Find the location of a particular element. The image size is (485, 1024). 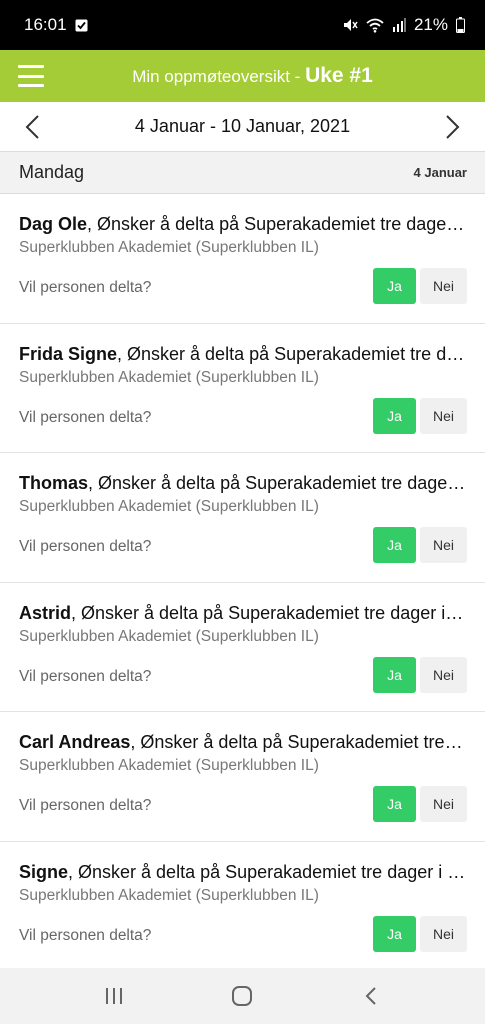

week-label: Uke #1 is located at coordinates (339, 75).